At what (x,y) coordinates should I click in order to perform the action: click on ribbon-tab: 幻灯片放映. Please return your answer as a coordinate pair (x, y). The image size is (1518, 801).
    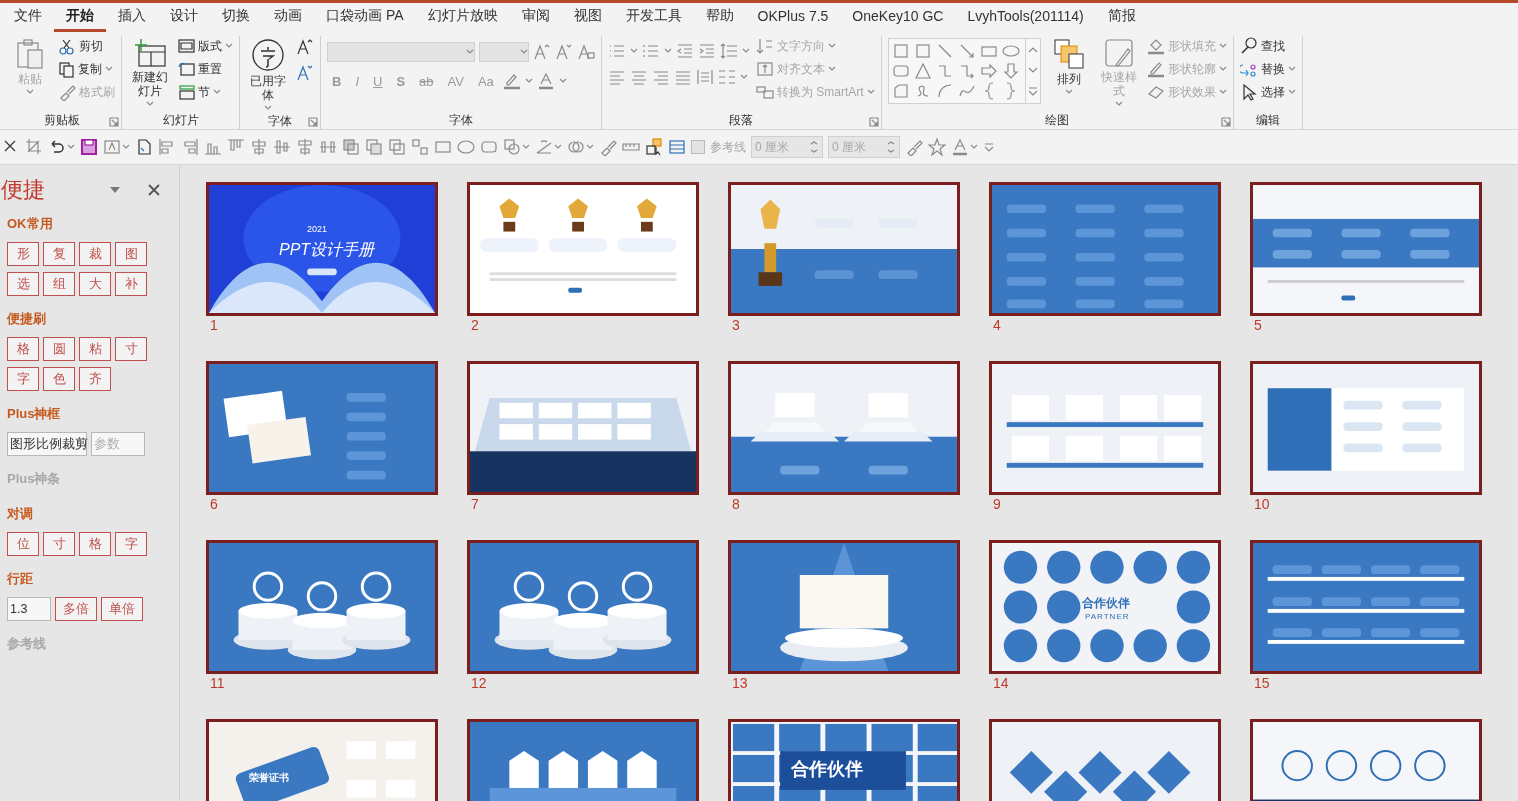
    Looking at the image, I should click on (462, 17).